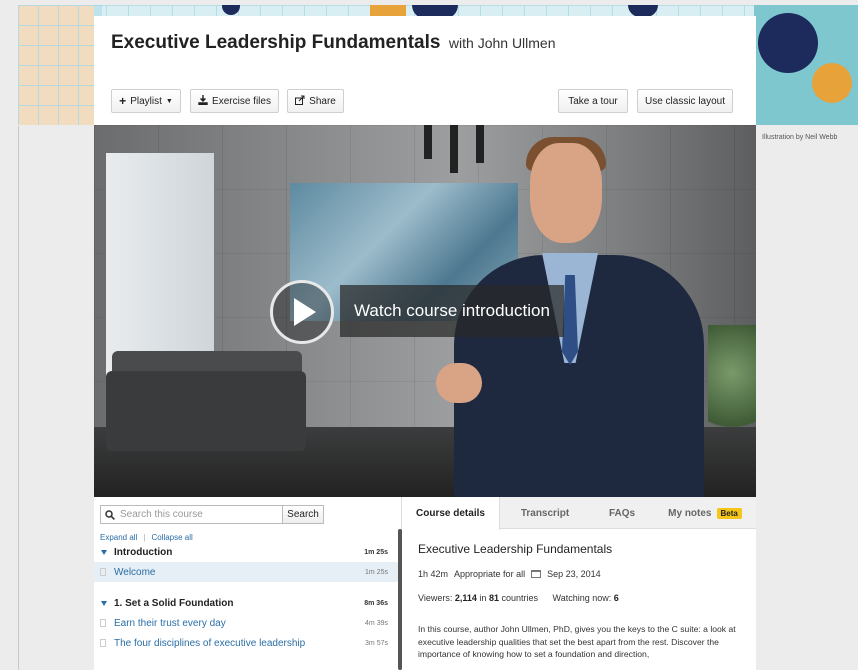 The height and width of the screenshot is (670, 858). What do you see at coordinates (110, 514) in the screenshot?
I see `search-icon` at bounding box center [110, 514].